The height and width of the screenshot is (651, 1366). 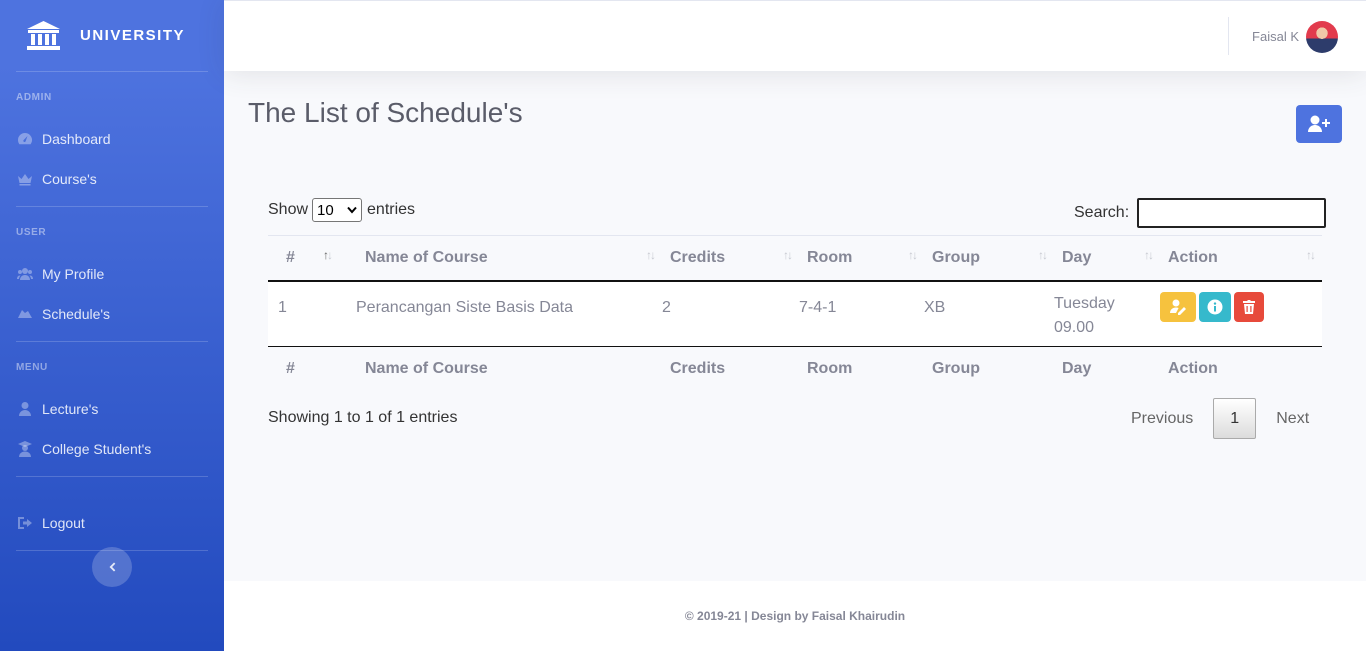 I want to click on avatar, so click(x=1322, y=37).